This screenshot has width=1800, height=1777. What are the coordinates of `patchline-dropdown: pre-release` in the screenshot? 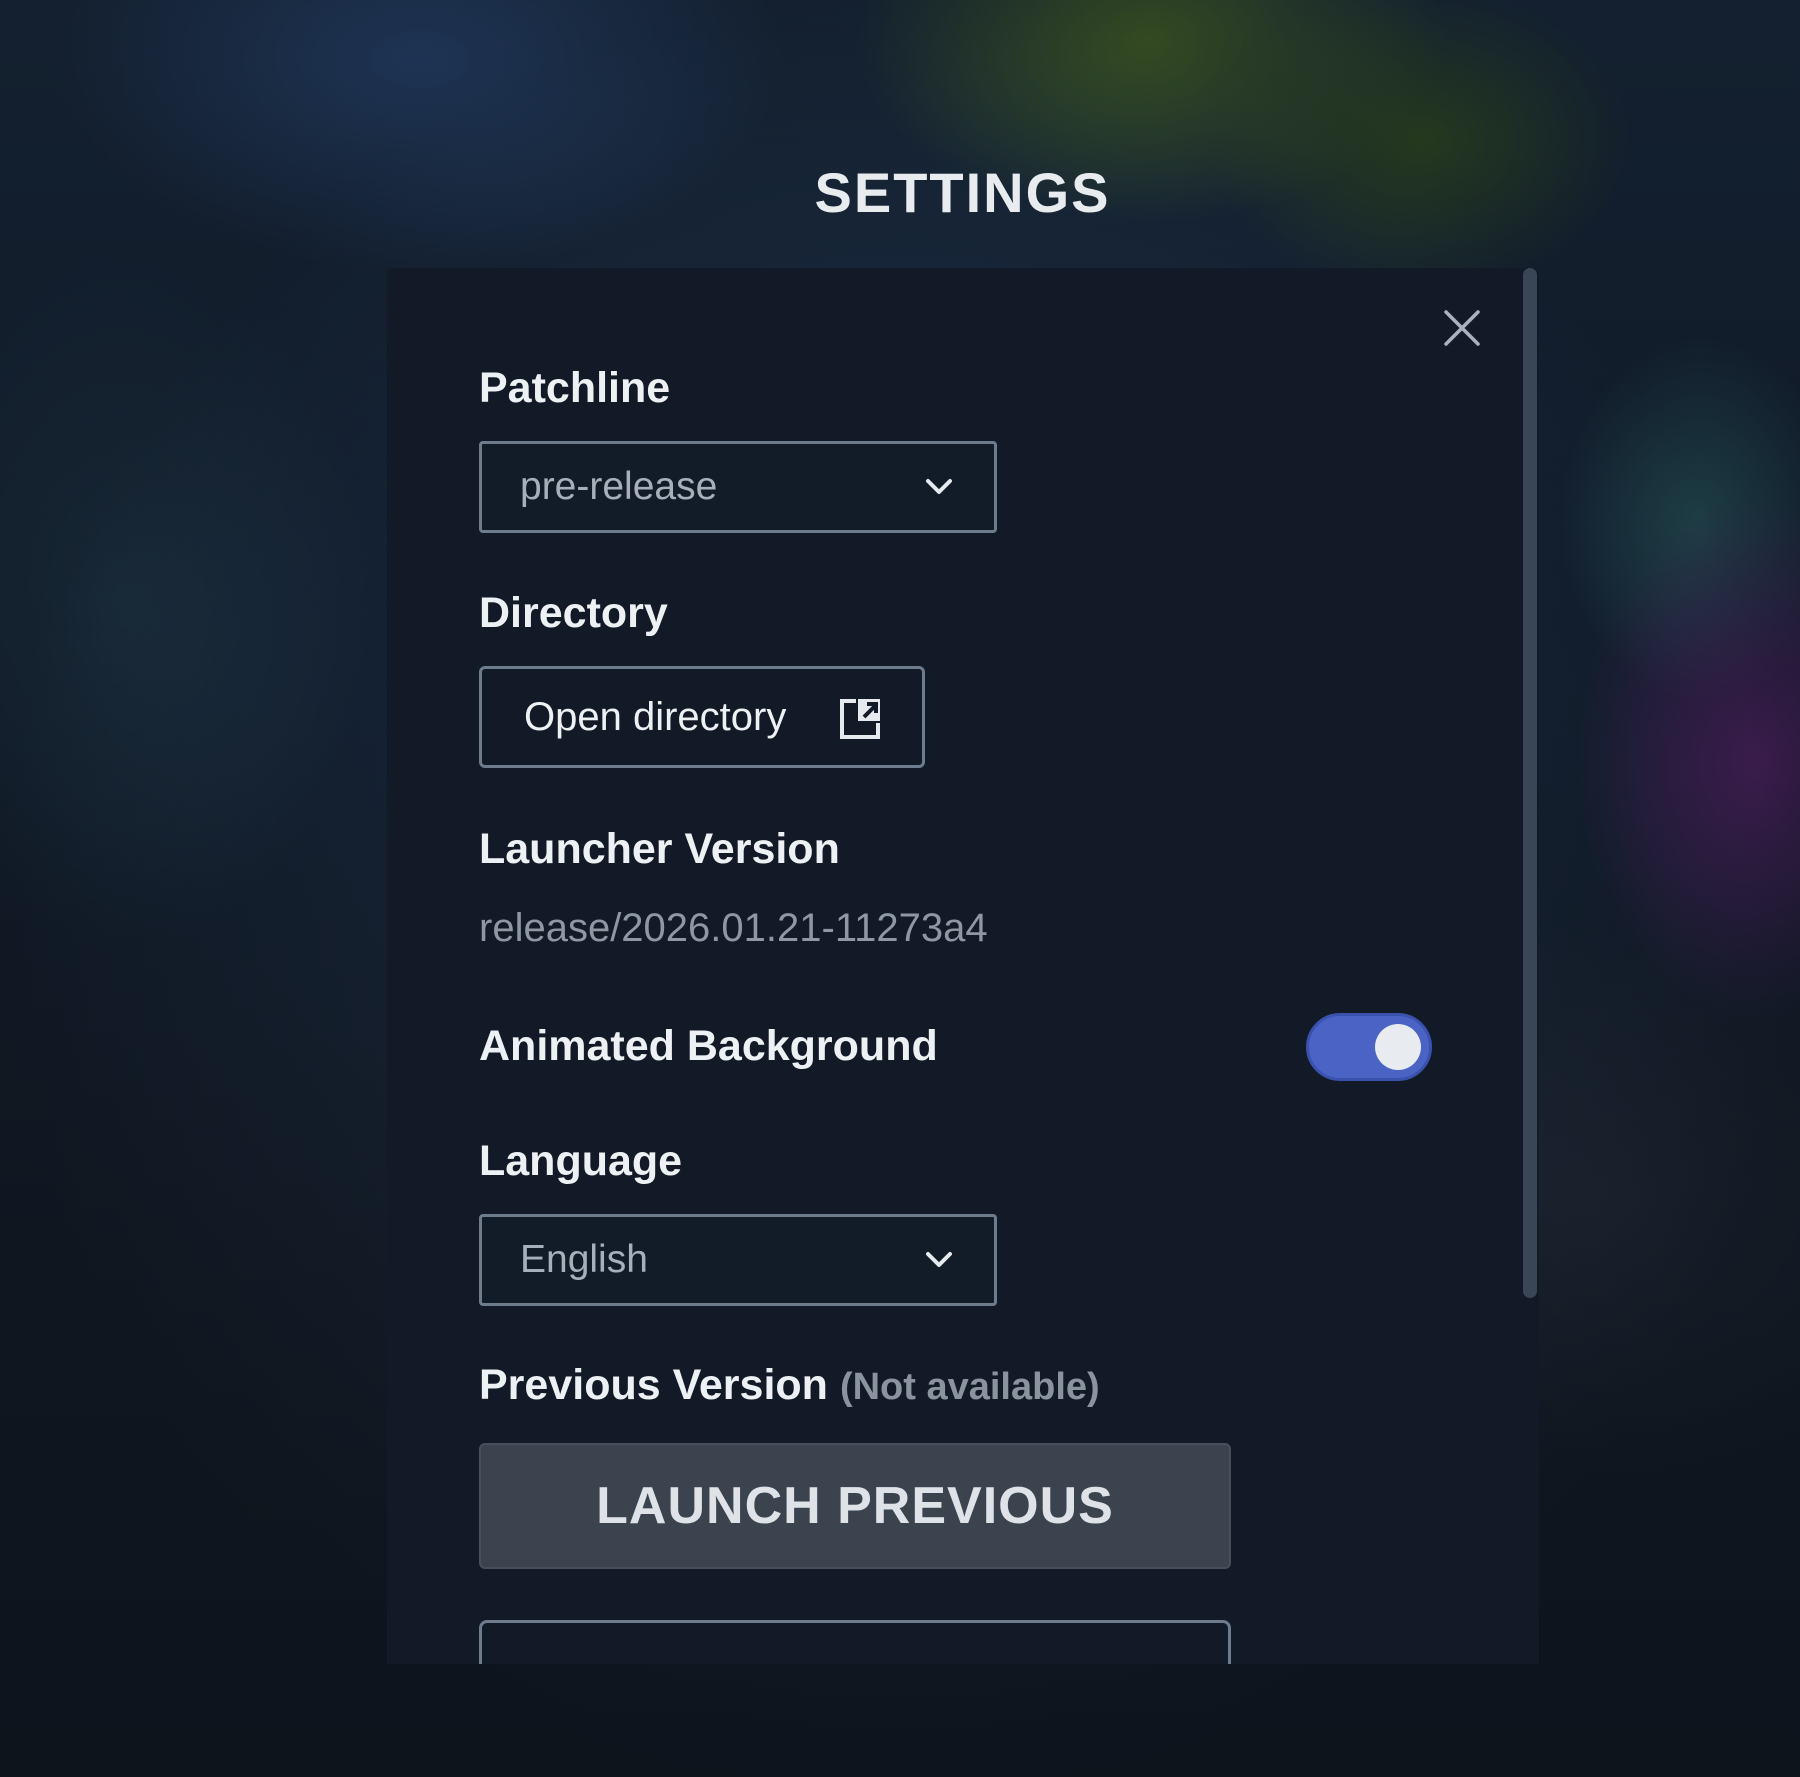 It's located at (738, 487).